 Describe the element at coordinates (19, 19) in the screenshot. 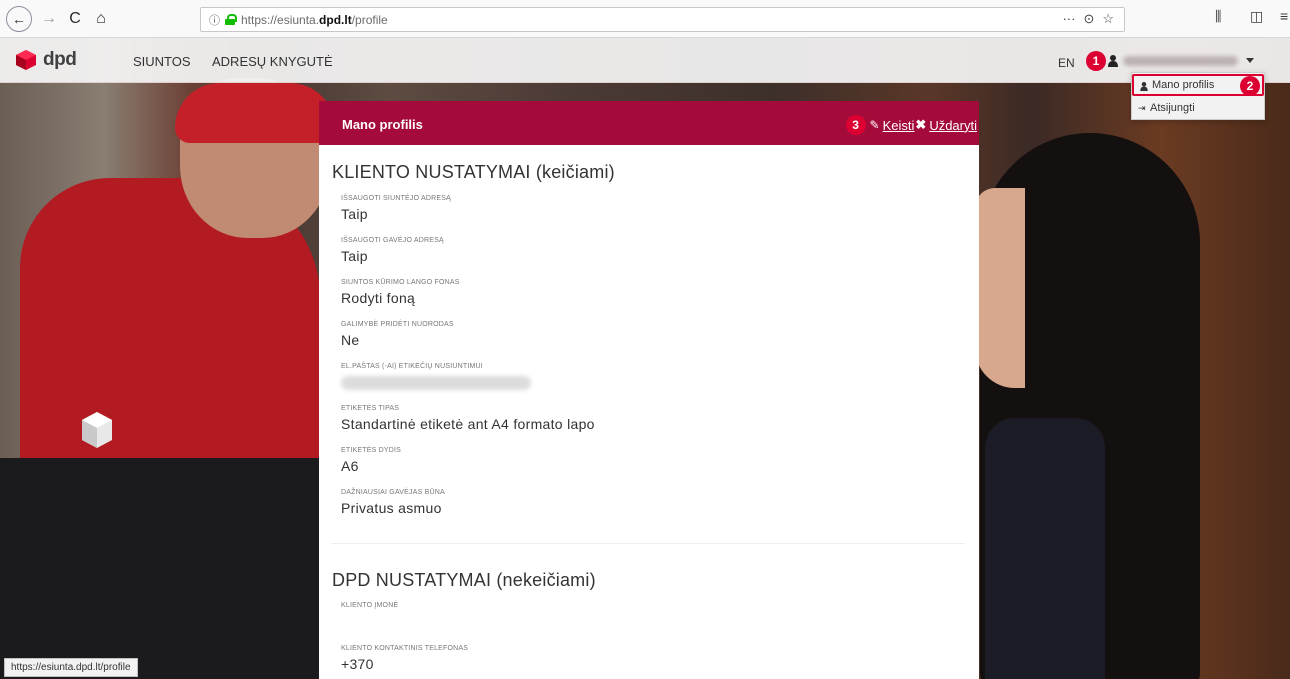

I see `back-icon: ←` at that location.